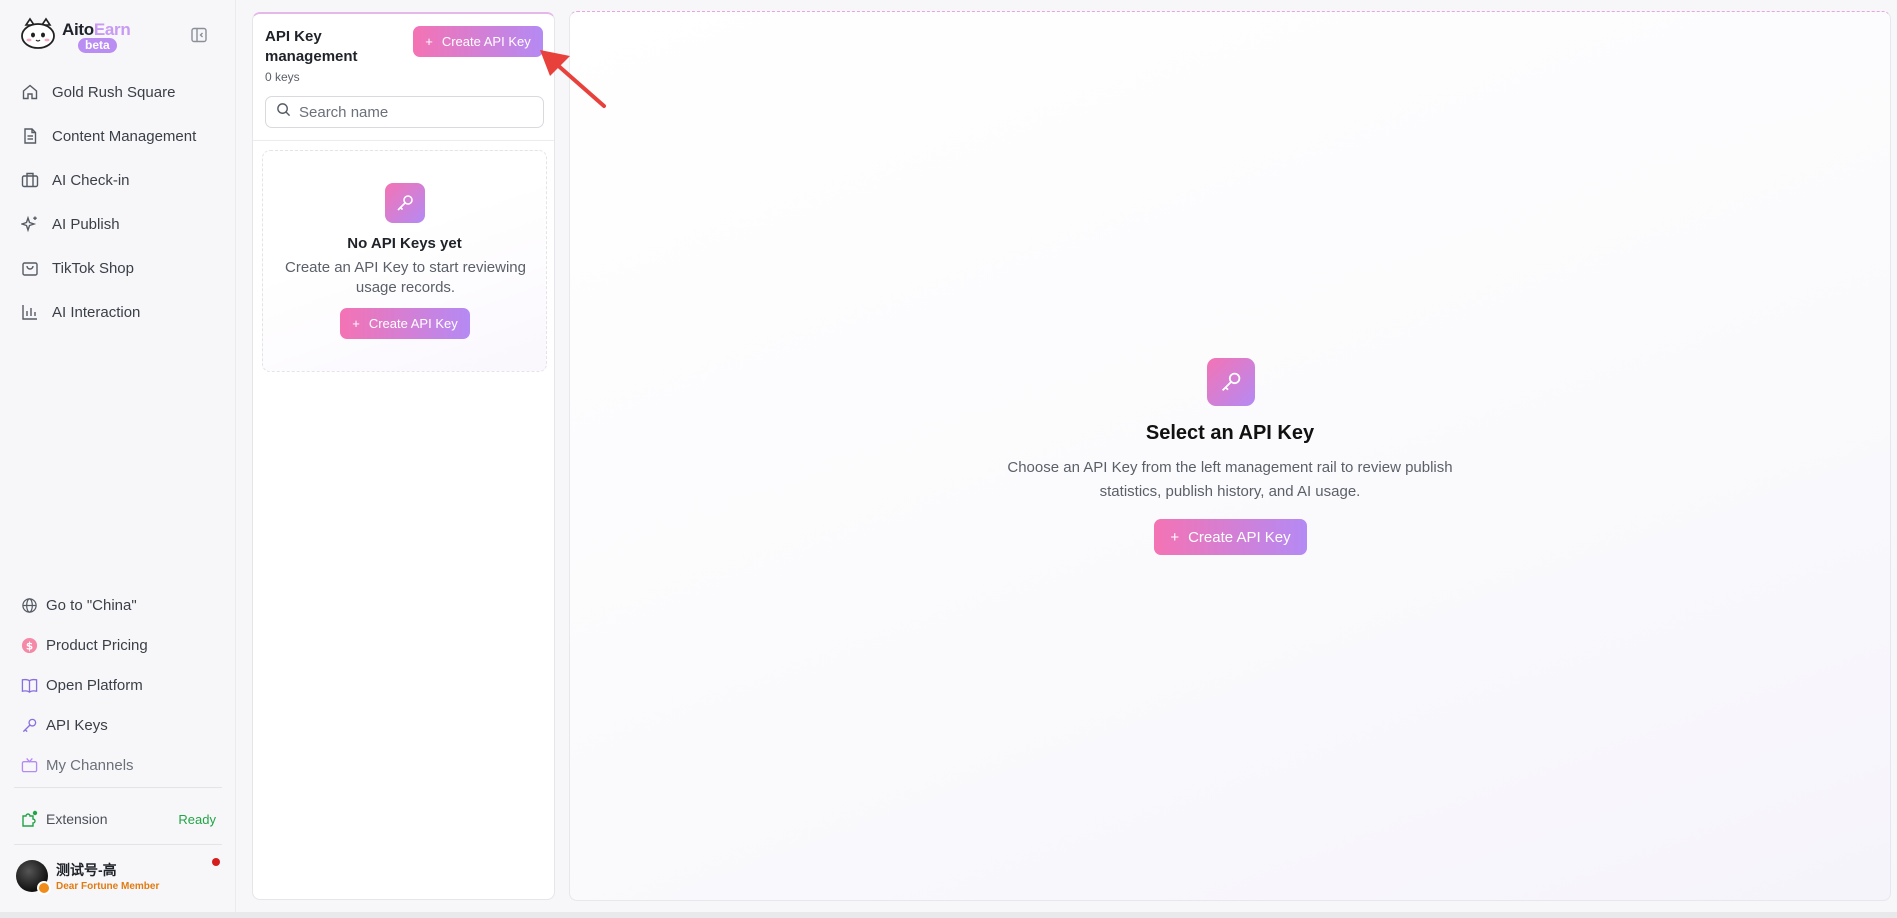 Image resolution: width=1897 pixels, height=918 pixels. I want to click on bar-chart-icon, so click(30, 312).